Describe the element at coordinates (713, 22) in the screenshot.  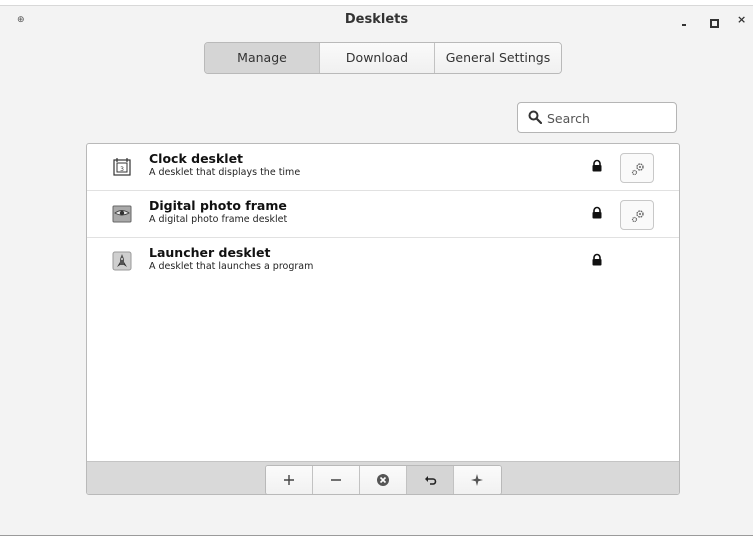
I see `maximize-icon` at that location.